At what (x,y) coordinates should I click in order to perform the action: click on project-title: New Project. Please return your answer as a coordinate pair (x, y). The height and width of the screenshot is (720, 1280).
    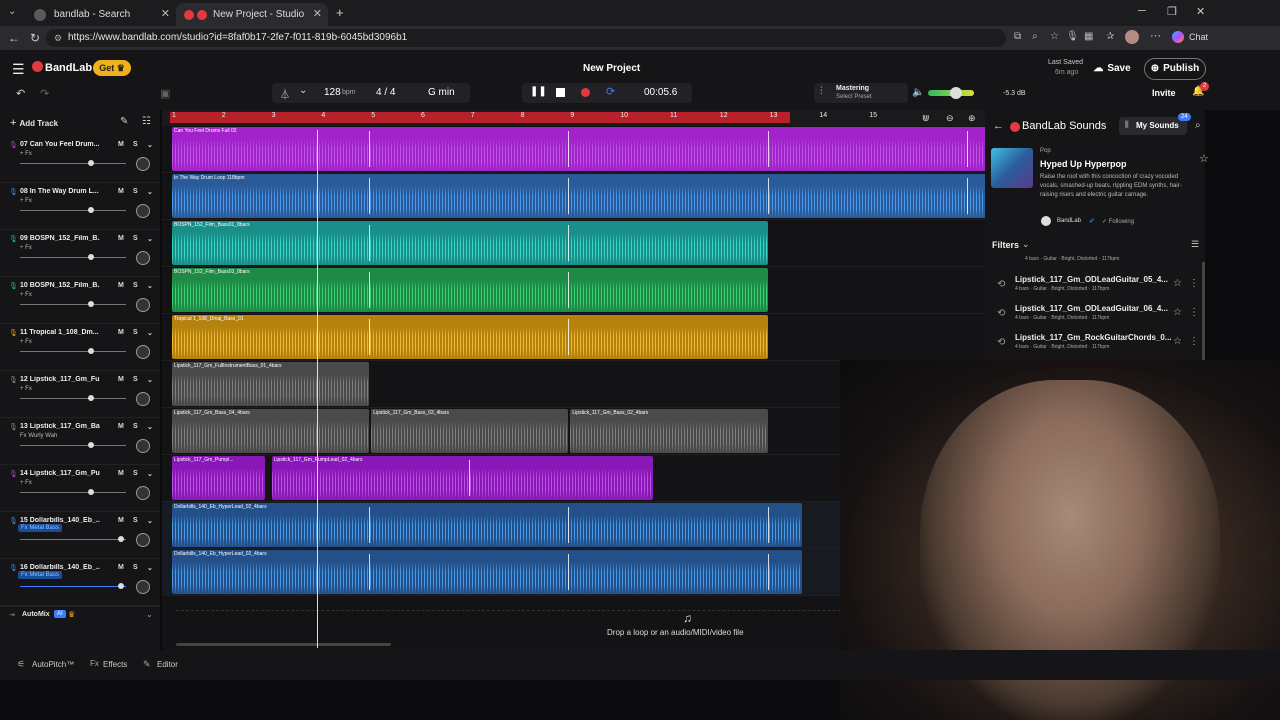
    Looking at the image, I should click on (611, 68).